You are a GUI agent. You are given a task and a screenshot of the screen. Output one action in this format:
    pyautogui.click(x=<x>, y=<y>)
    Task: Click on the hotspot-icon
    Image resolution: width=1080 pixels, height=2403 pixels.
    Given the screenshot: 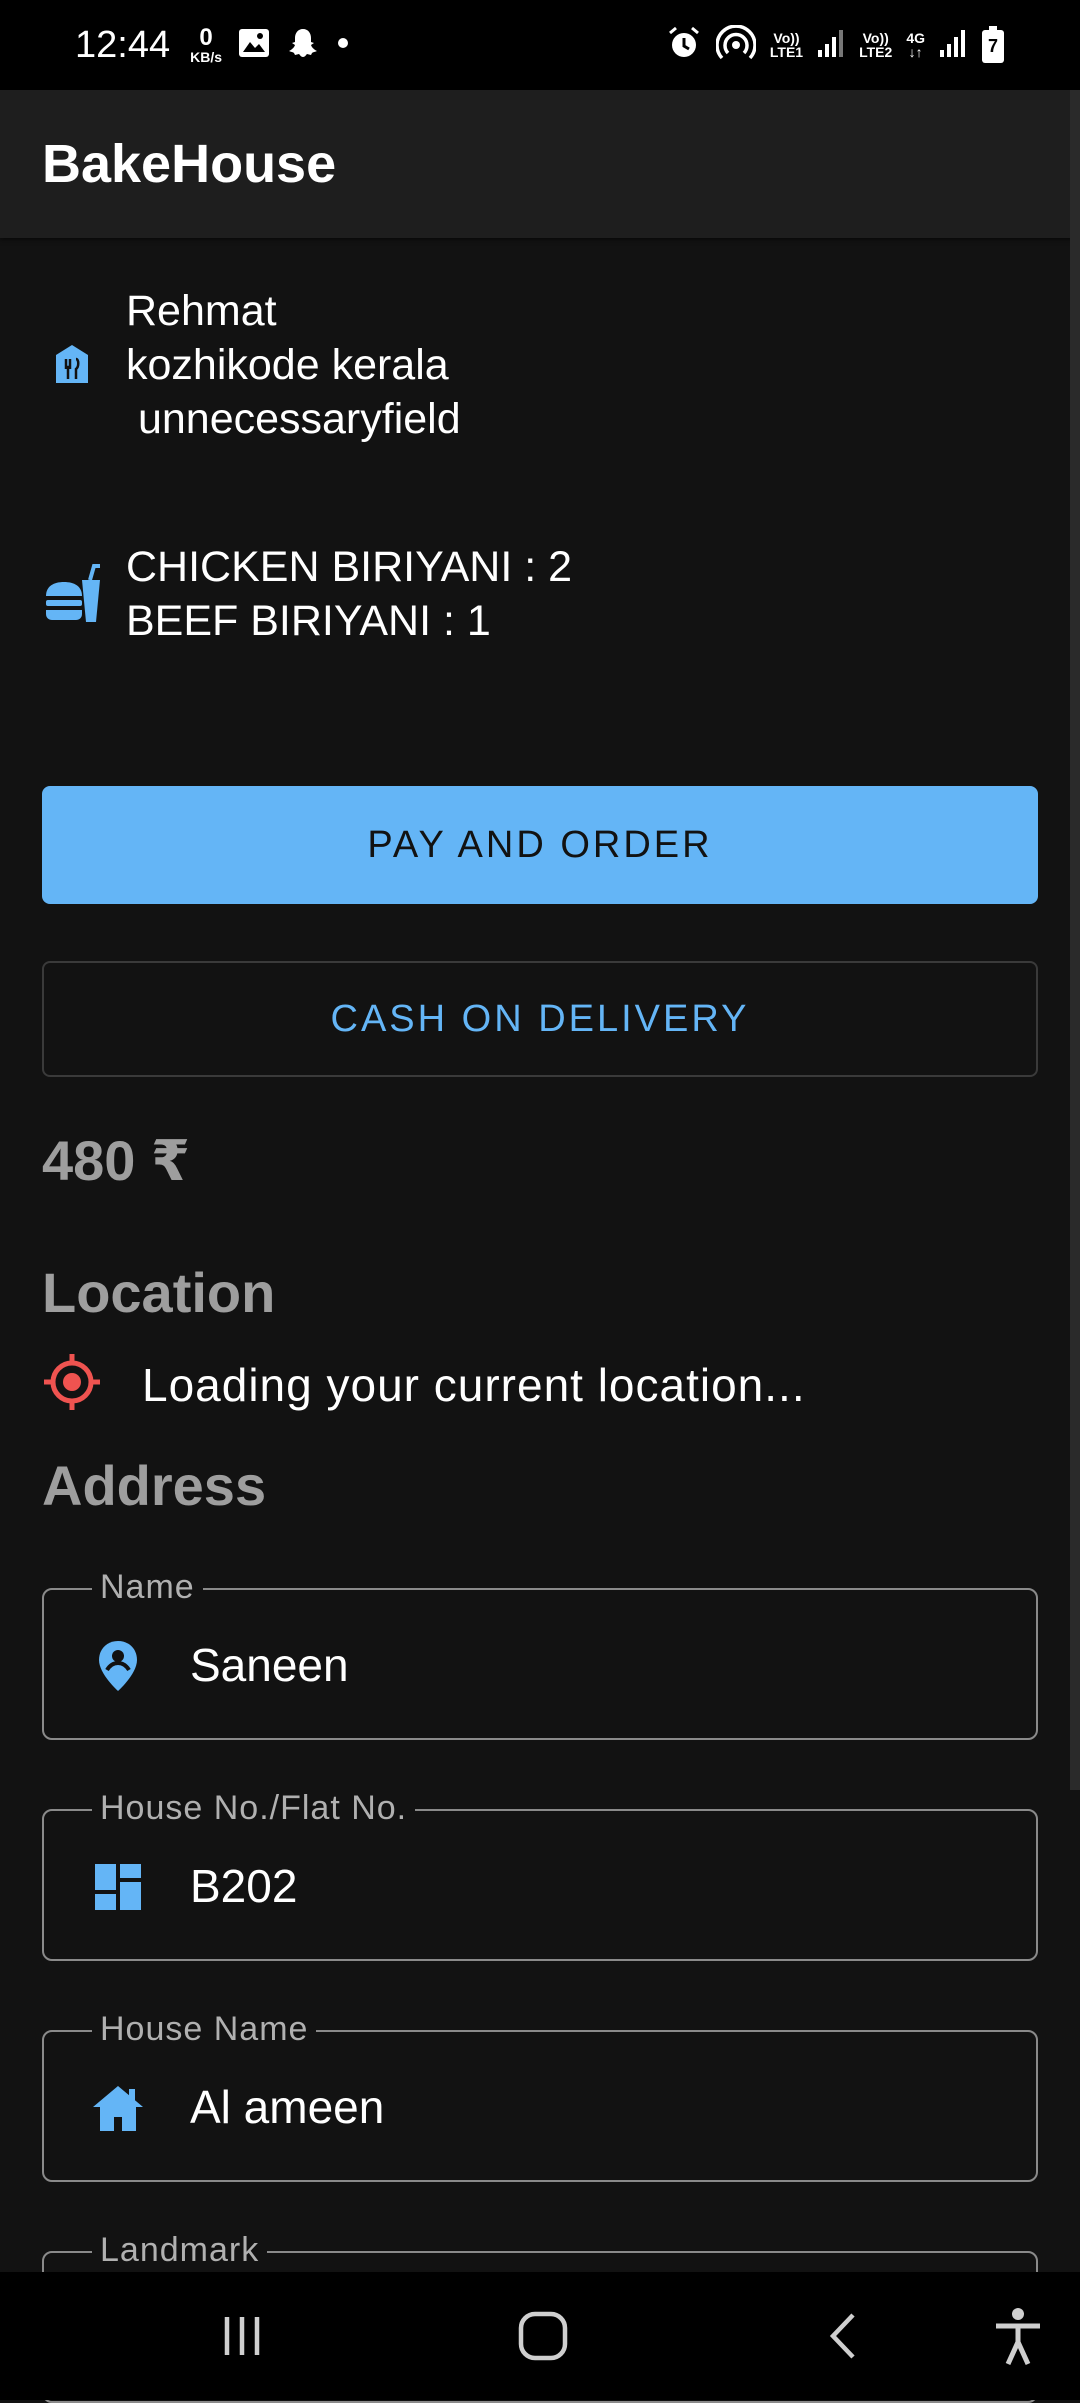 What is the action you would take?
    pyautogui.click(x=736, y=44)
    